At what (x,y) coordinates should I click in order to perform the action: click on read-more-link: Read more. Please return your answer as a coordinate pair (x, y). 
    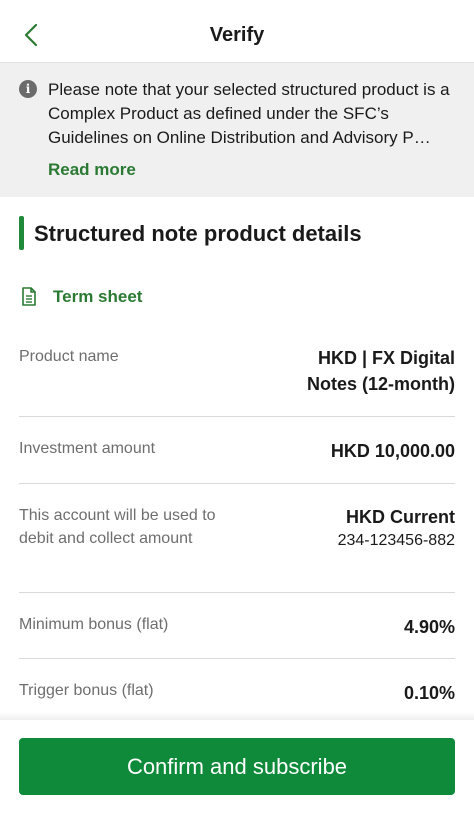
    Looking at the image, I should click on (92, 170).